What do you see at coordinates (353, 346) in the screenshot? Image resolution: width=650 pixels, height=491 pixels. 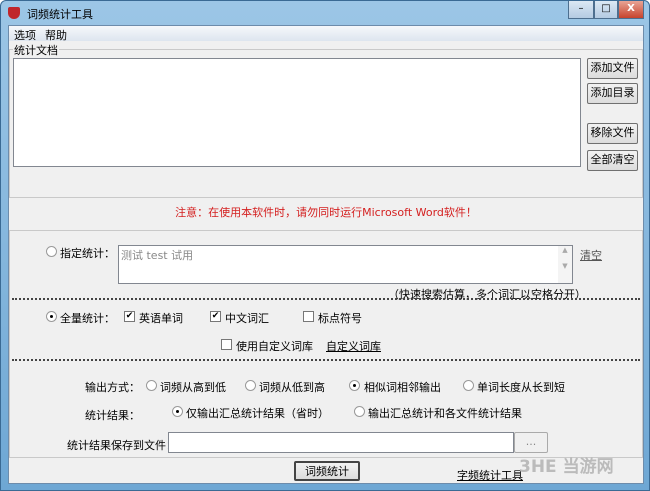 I see `custom-dict-link: 自定义词库` at bounding box center [353, 346].